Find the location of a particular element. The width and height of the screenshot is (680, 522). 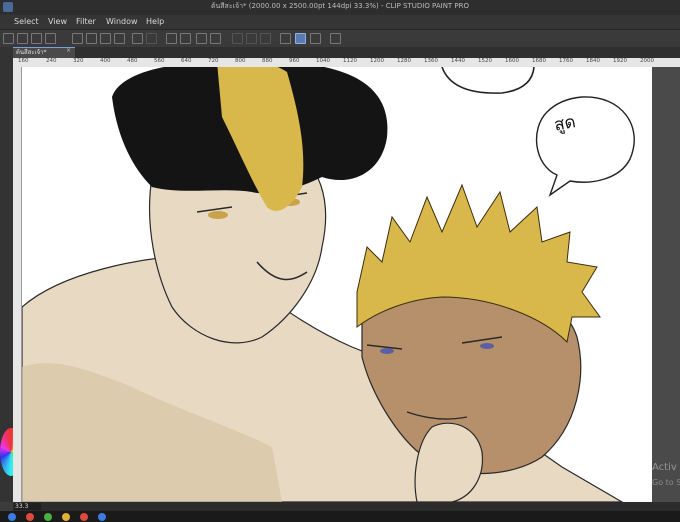

status-bar is located at coordinates (346, 506).